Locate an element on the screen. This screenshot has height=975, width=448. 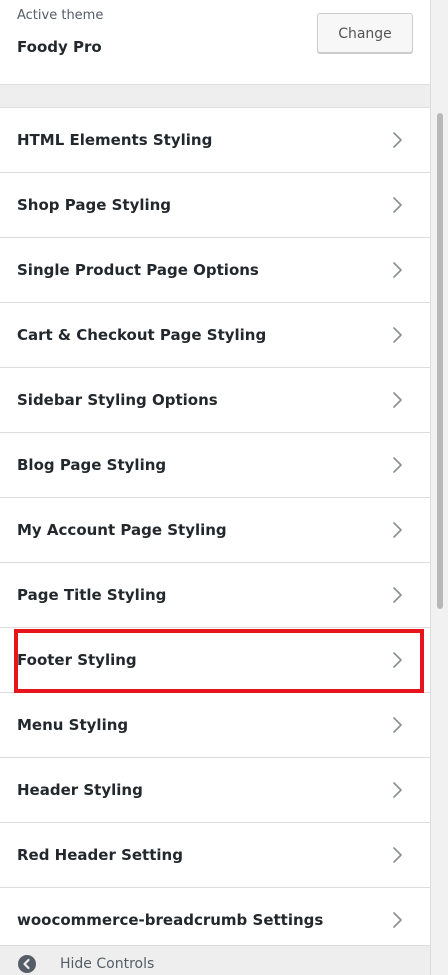
section-footer-styling: Footer Styling is located at coordinates (215, 659).